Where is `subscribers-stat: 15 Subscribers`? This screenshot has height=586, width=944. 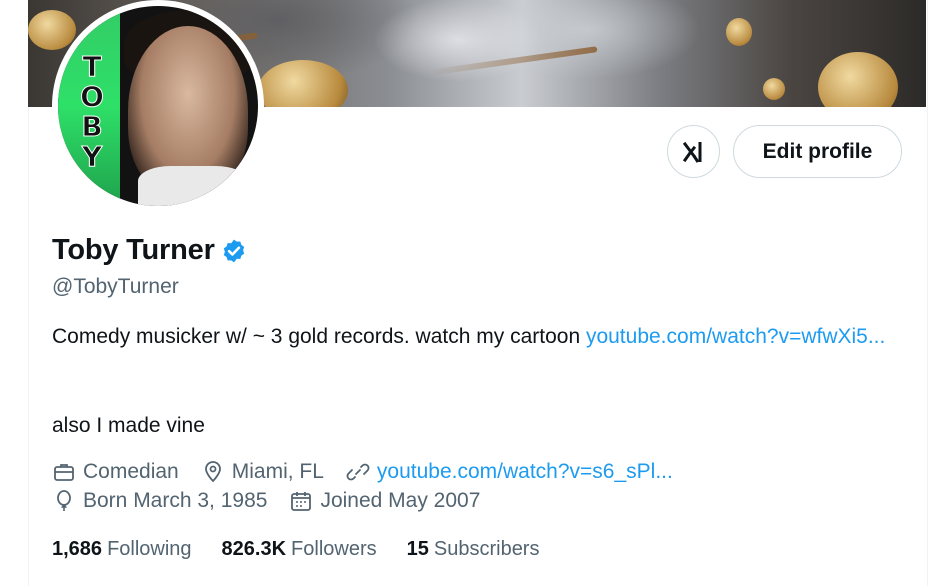 subscribers-stat: 15 Subscribers is located at coordinates (473, 549).